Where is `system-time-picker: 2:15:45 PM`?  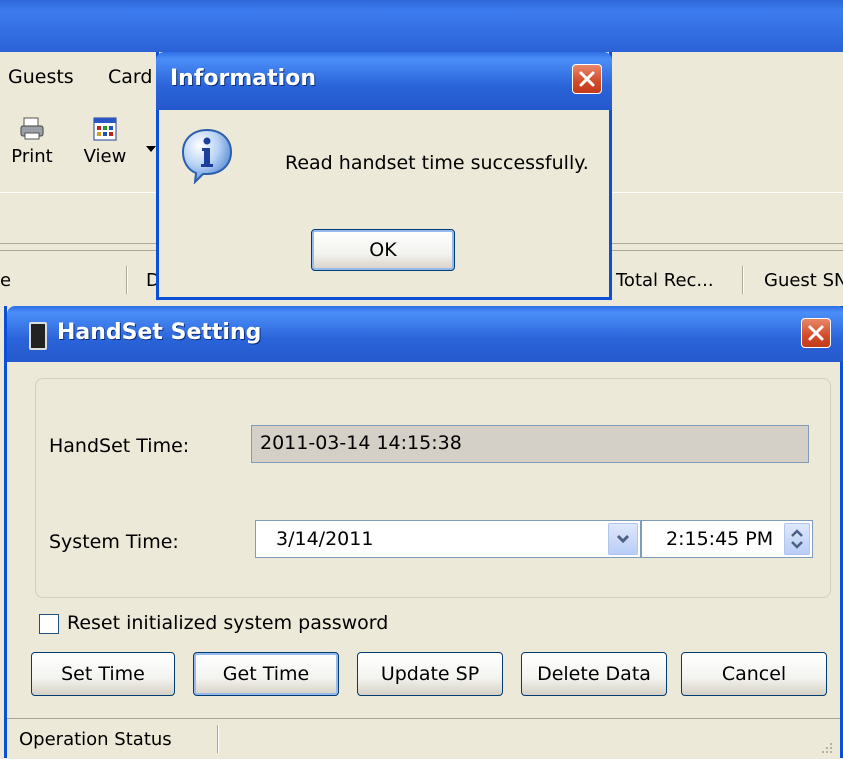 system-time-picker: 2:15:45 PM is located at coordinates (727, 539).